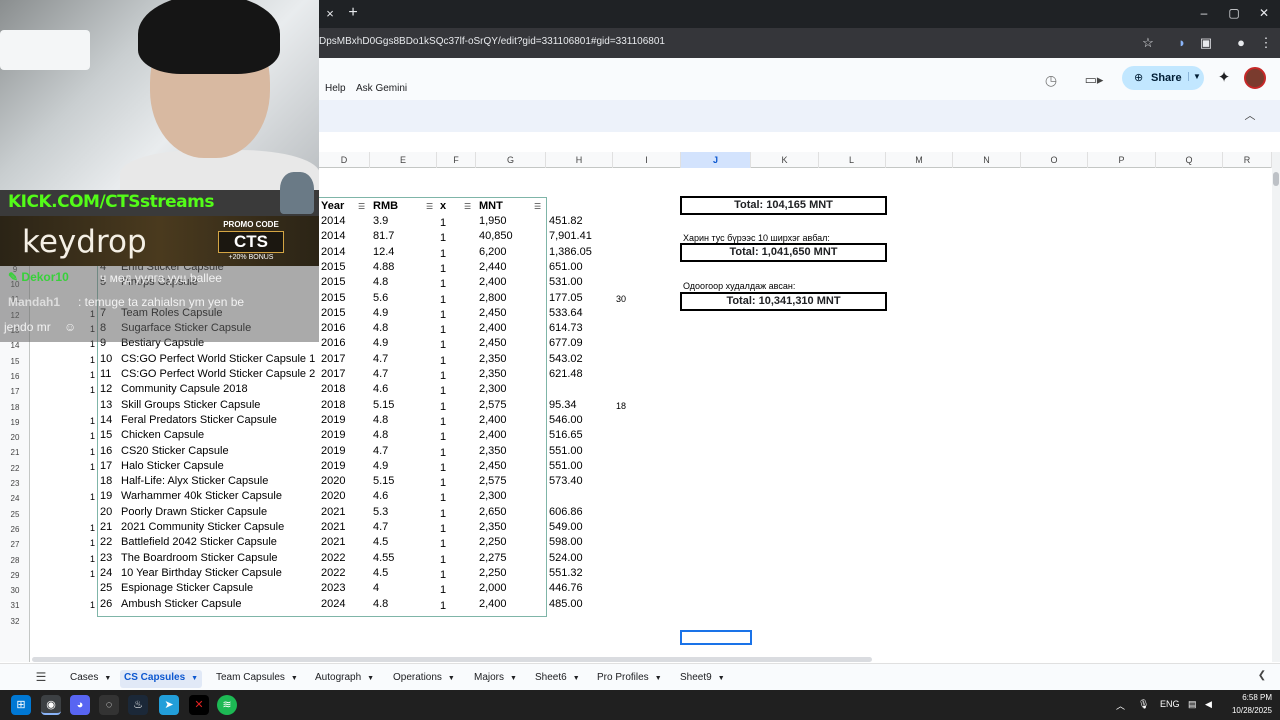 Image resolution: width=1280 pixels, height=720 pixels. What do you see at coordinates (201, 496) in the screenshot?
I see `cell-name: Warhammer 40k Sticker Capsule` at bounding box center [201, 496].